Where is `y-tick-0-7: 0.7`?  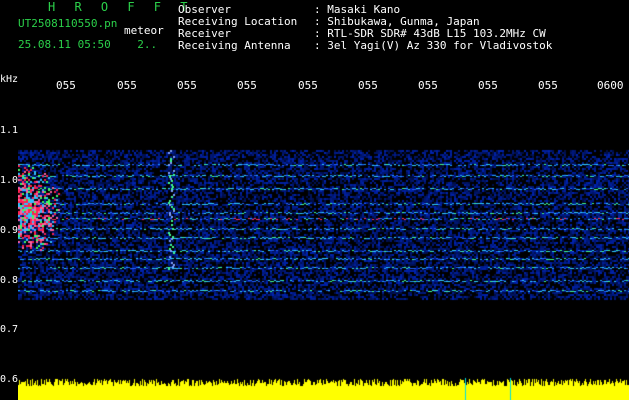 y-tick-0-7: 0.7 is located at coordinates (9, 329).